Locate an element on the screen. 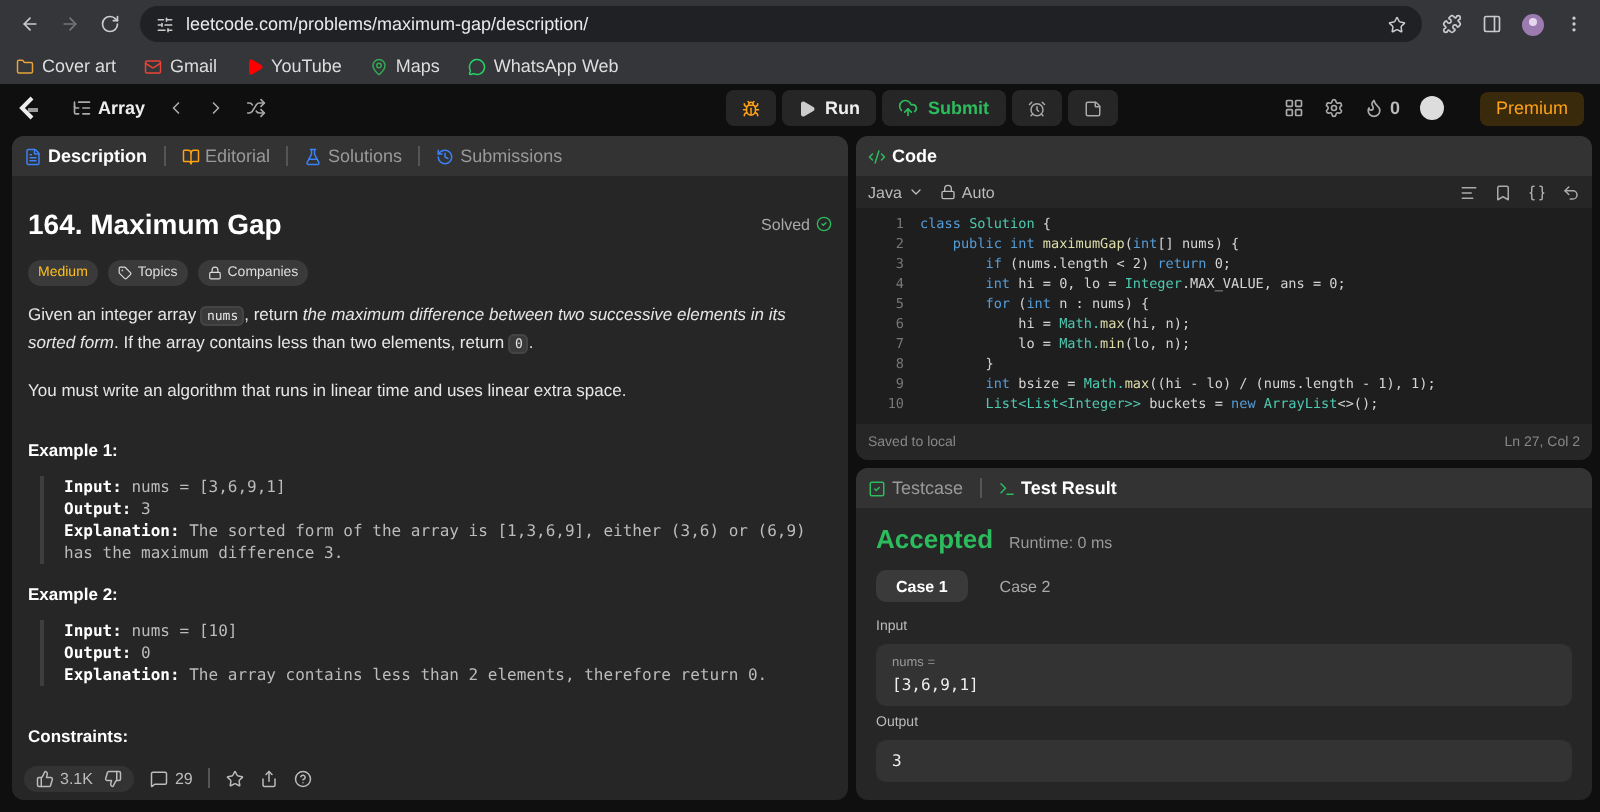 This screenshot has width=1600, height=812. streak-button: 0 is located at coordinates (1381, 108).